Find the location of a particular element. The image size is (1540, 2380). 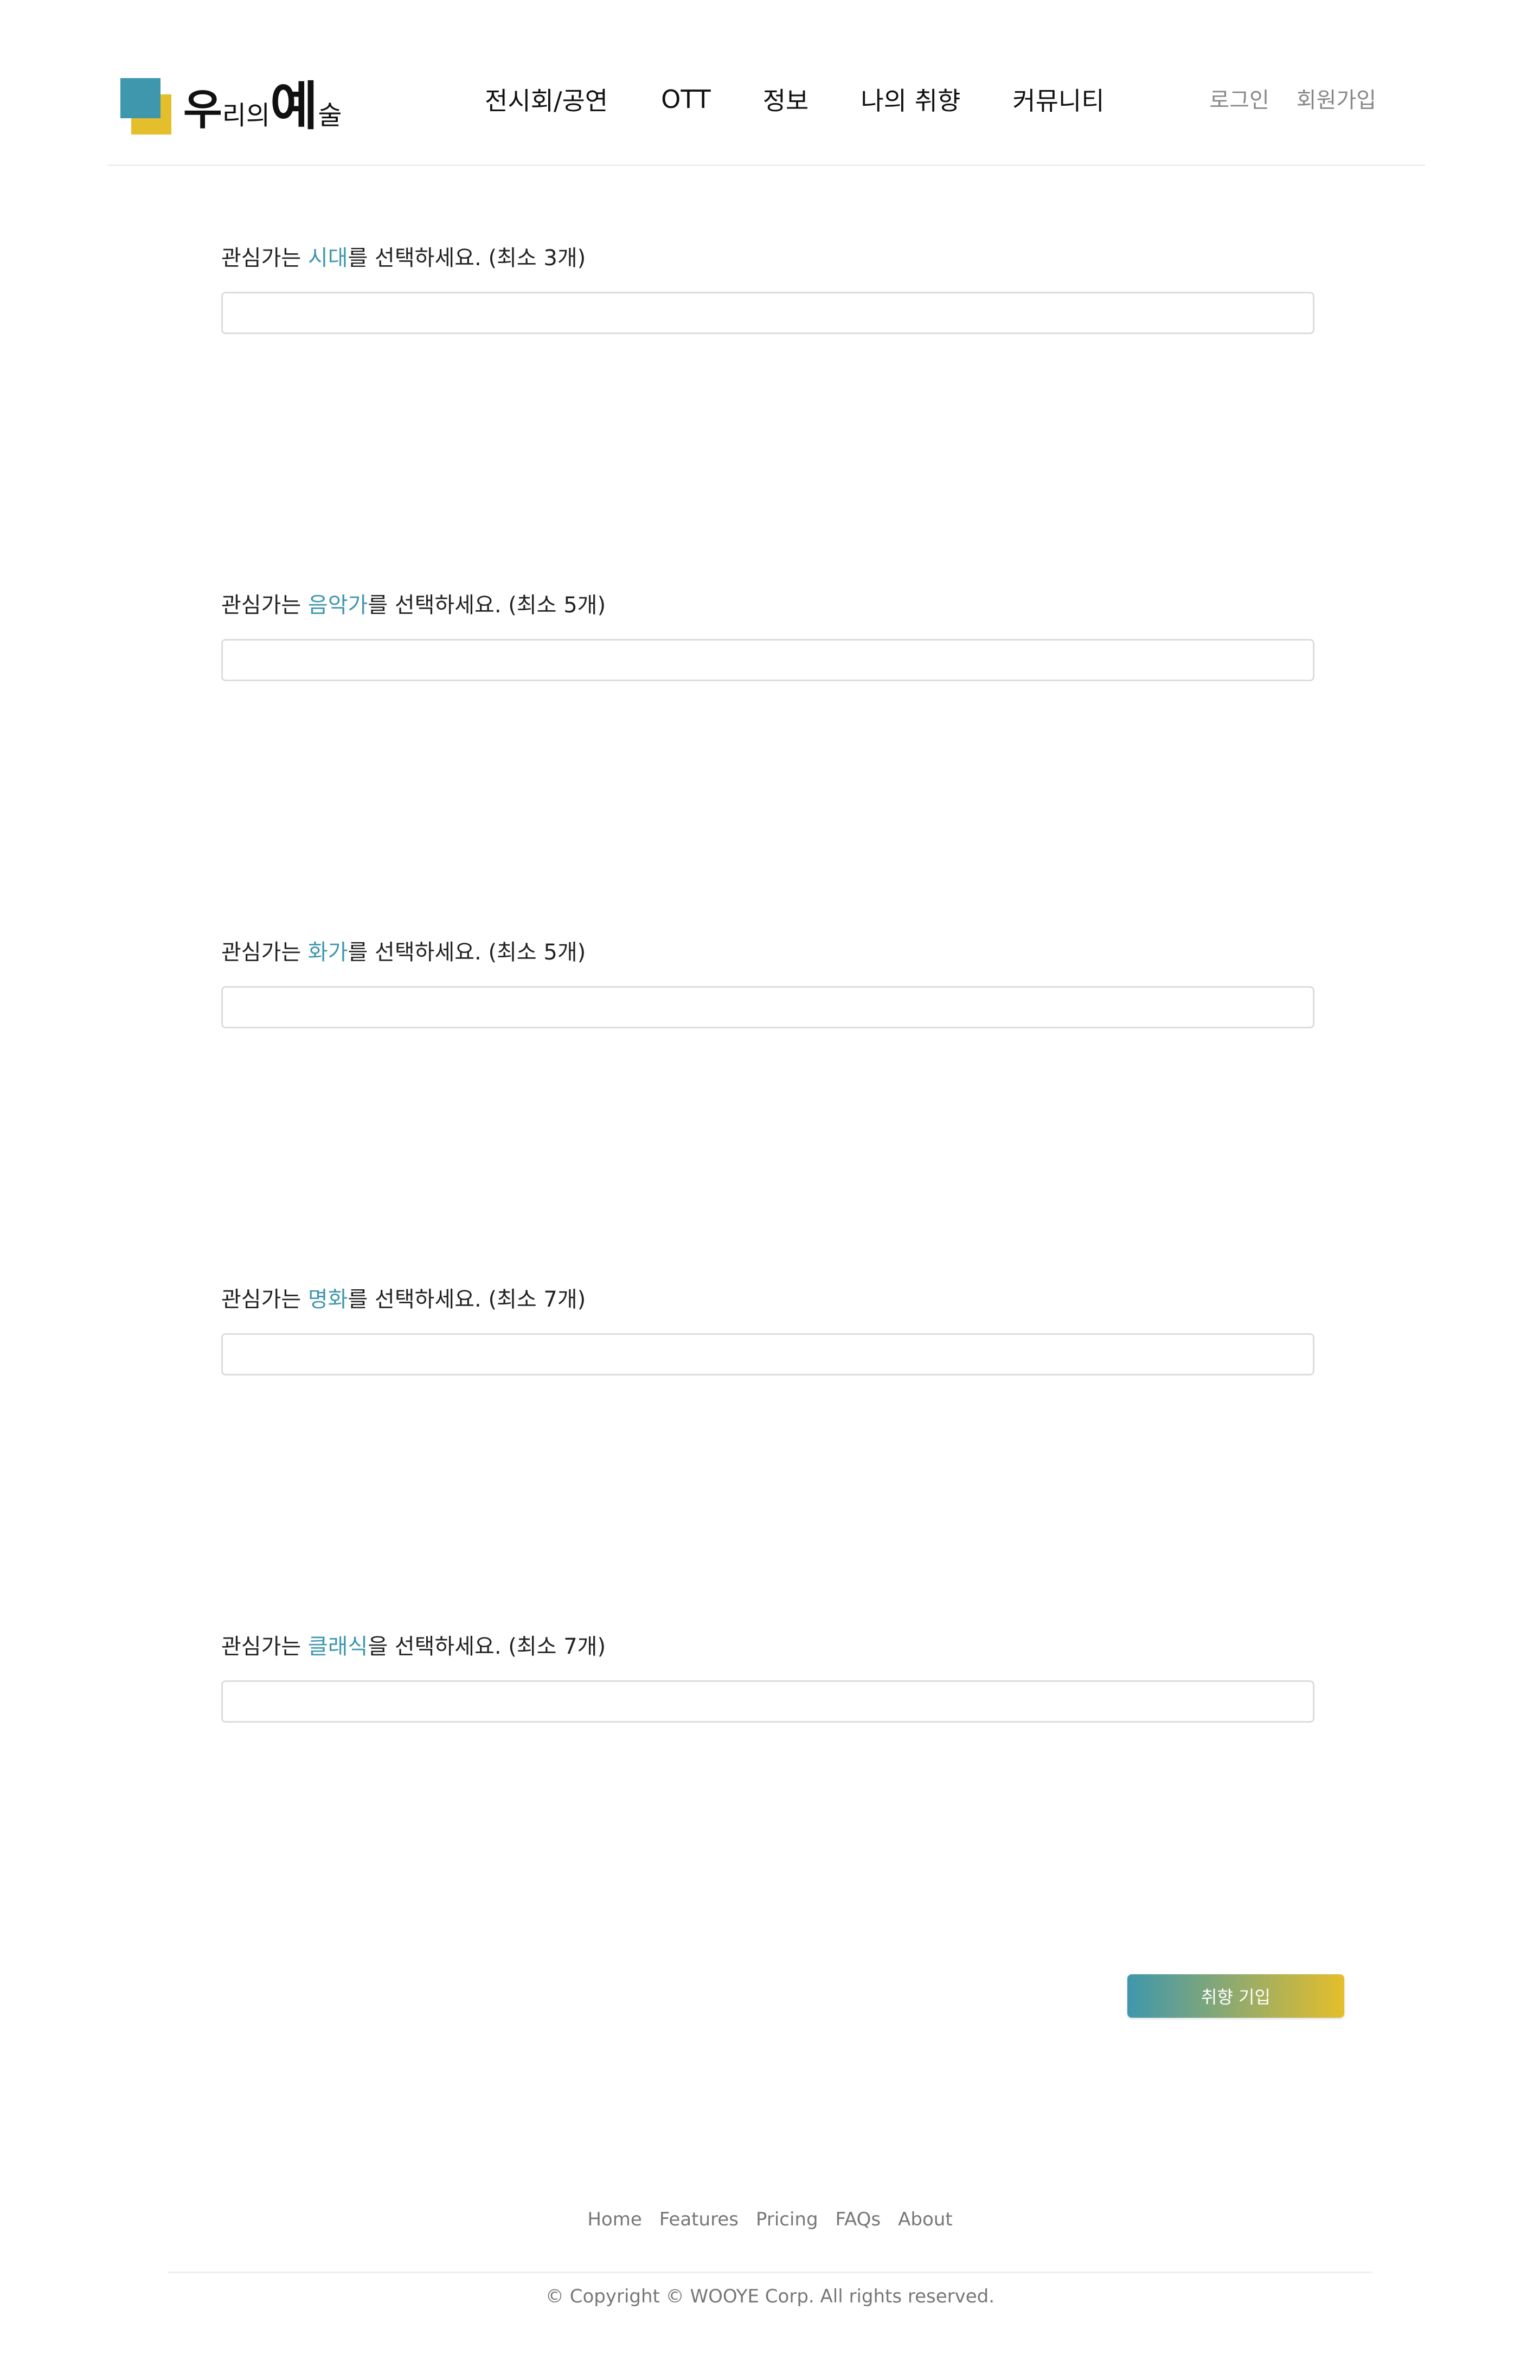

site-header: 우리의예술 전시회/공연 OTT 정보 나의 취향 커뮤니티 로그인 회원가입 is located at coordinates (766, 83).